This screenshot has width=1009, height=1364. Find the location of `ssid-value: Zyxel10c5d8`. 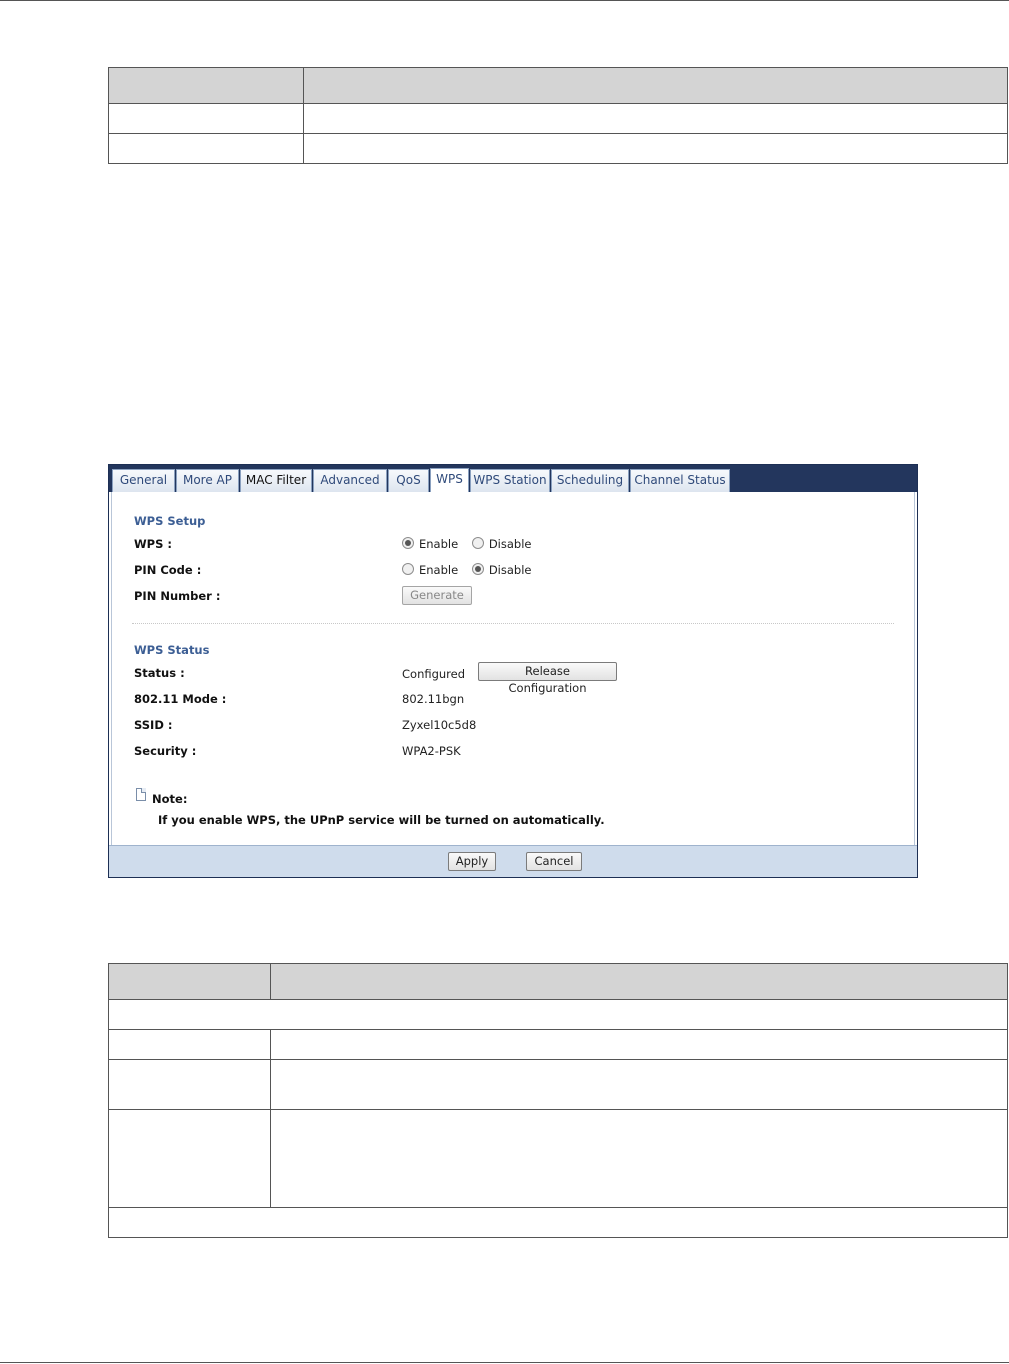

ssid-value: Zyxel10c5d8 is located at coordinates (439, 725).